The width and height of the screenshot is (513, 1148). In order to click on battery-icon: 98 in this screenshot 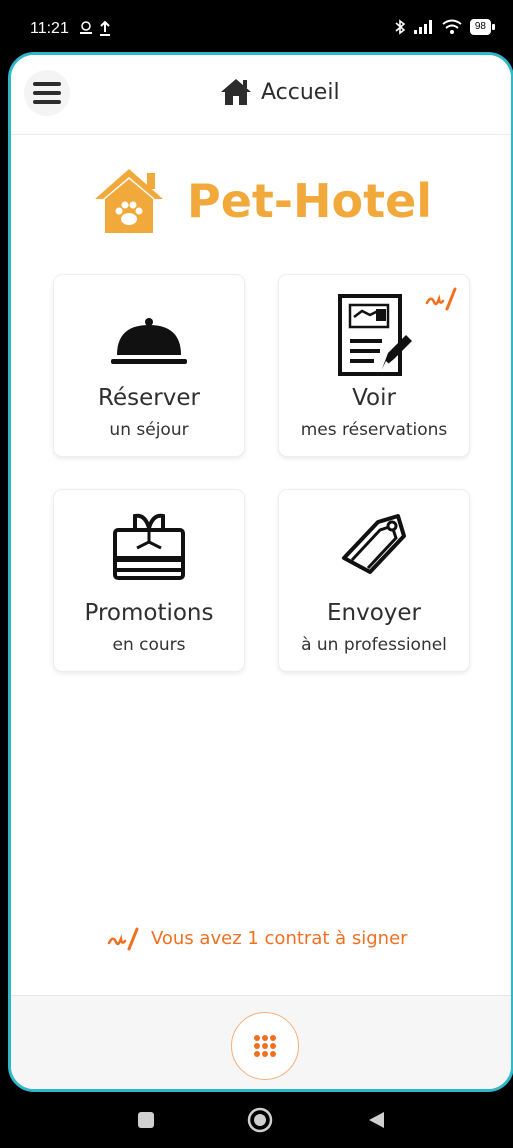, I will do `click(482, 27)`.